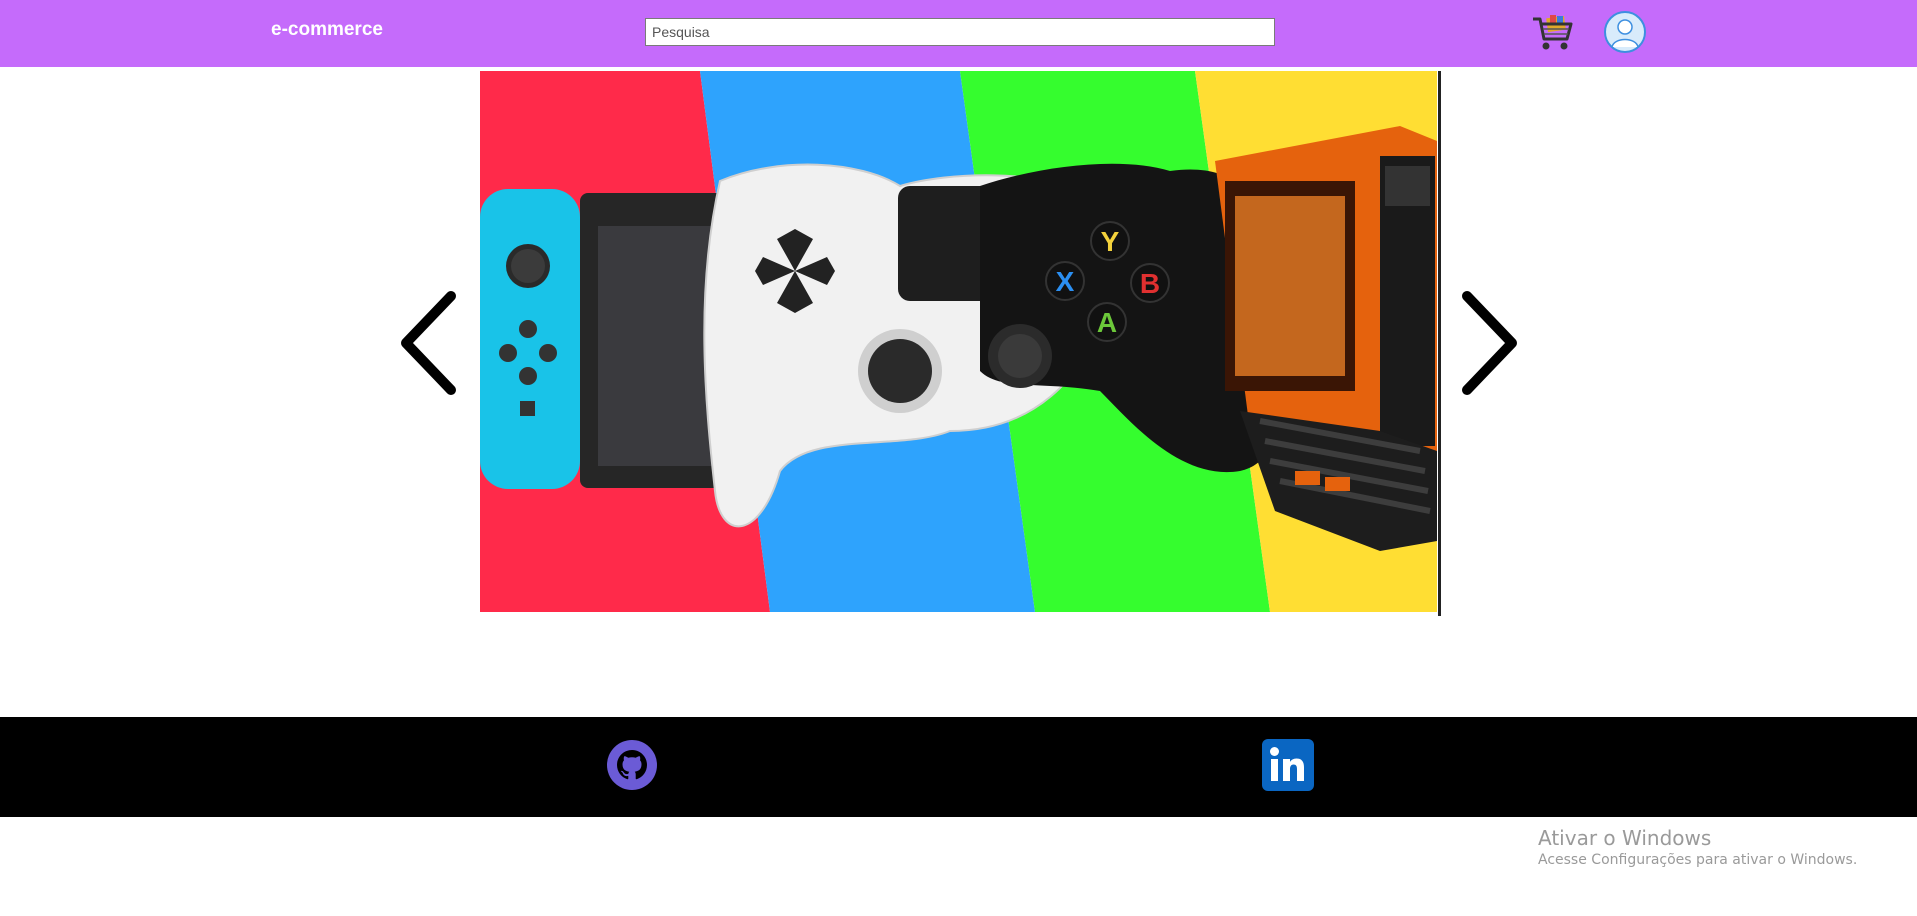  I want to click on footer, so click(958, 767).